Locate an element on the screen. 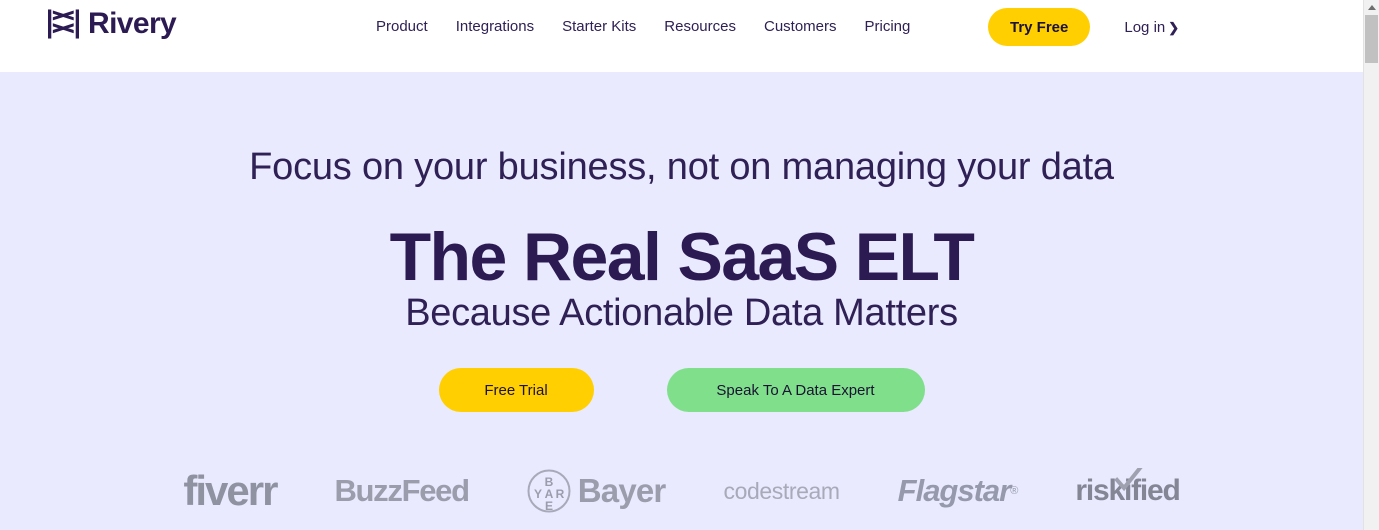 The height and width of the screenshot is (530, 1379). client-logo-bayer: B A Y R E Bayer is located at coordinates (596, 491).